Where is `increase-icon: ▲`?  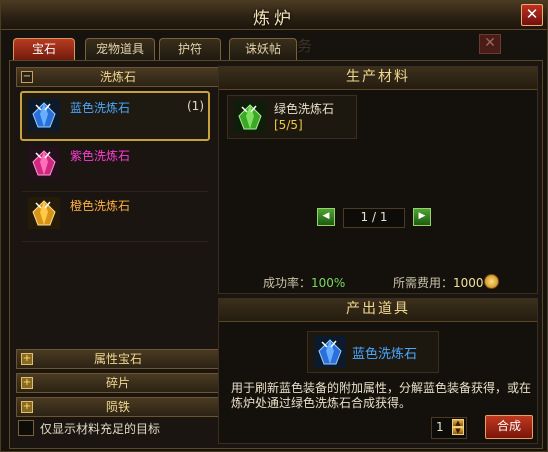
increase-icon: ▲ is located at coordinates (458, 423).